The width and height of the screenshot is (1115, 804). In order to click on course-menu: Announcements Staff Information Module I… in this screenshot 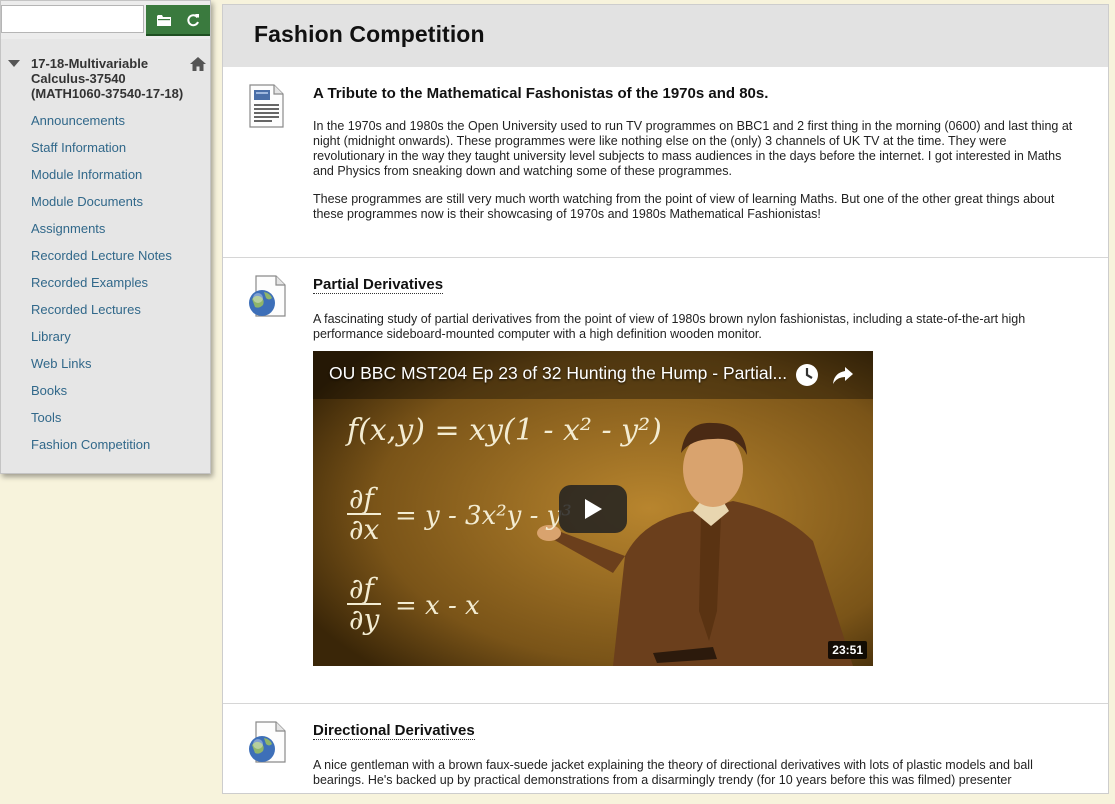, I will do `click(118, 288)`.